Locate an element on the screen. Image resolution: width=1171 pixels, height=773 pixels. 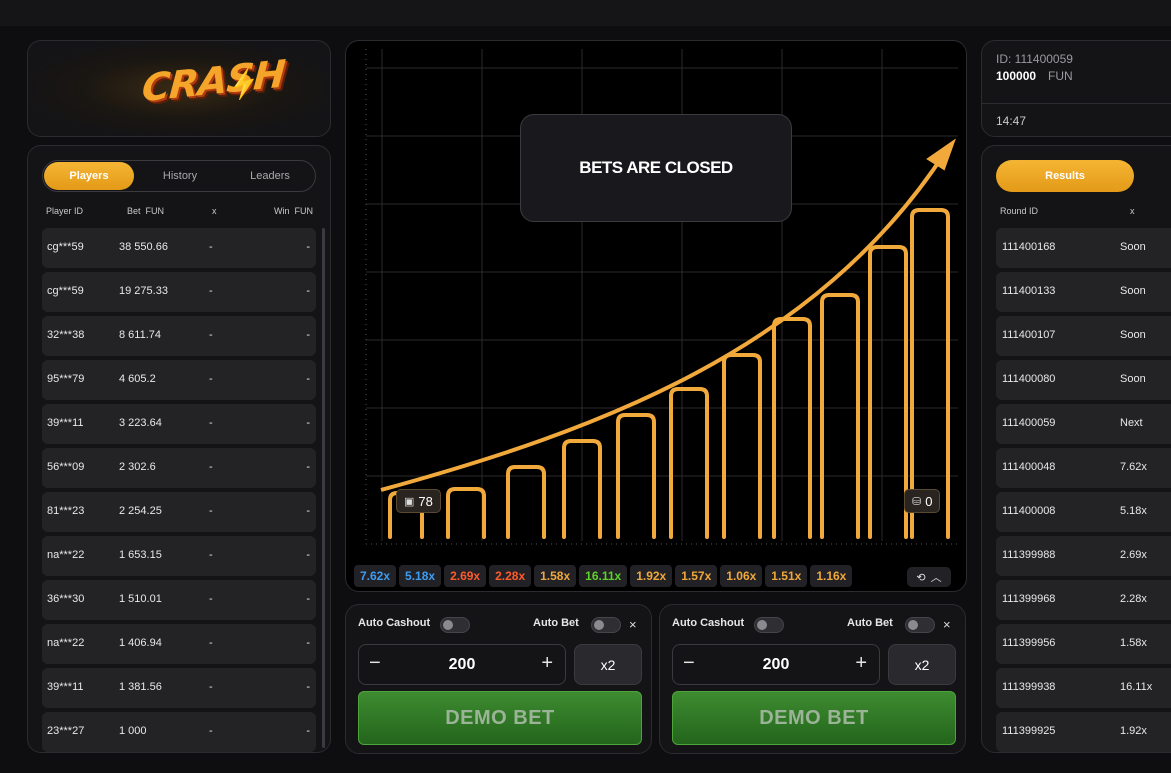
player-bet: 1 381.56 is located at coordinates (140, 687).